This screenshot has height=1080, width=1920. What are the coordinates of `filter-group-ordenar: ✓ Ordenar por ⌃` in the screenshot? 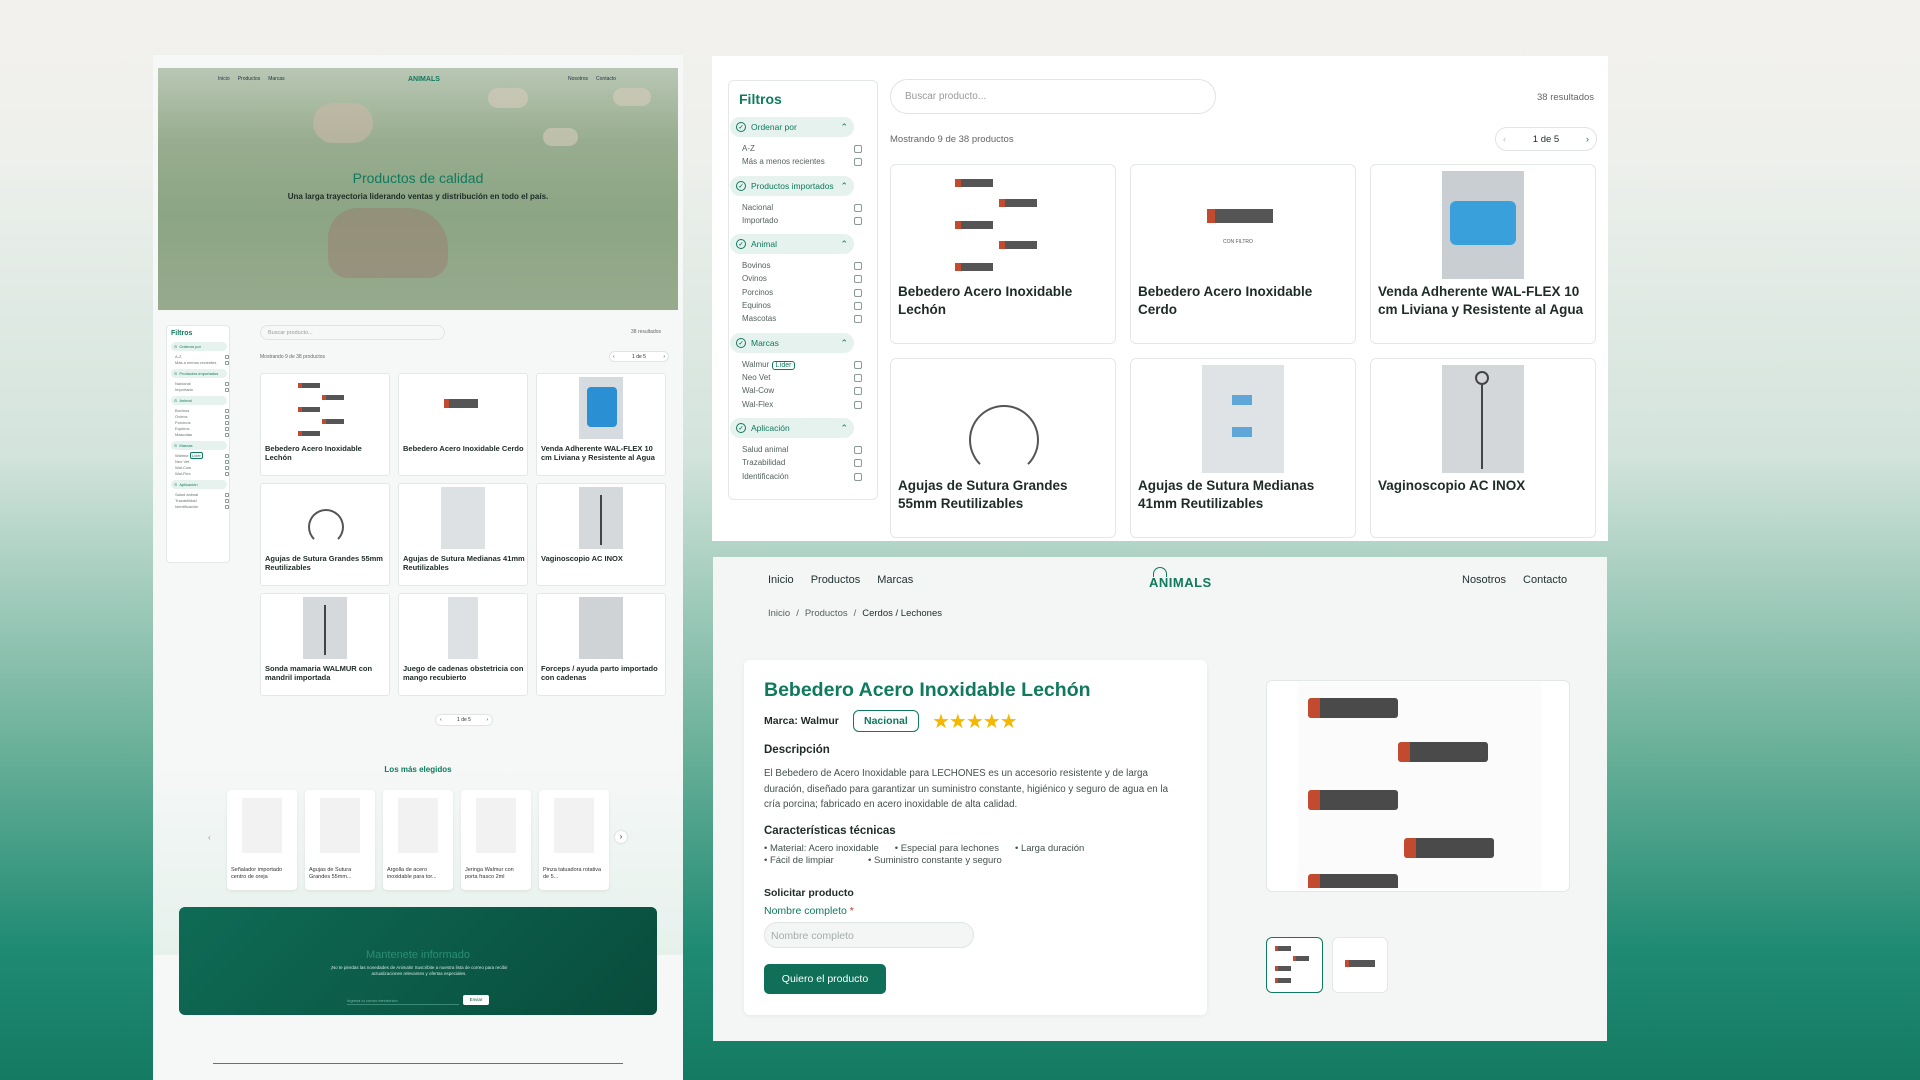 It's located at (792, 127).